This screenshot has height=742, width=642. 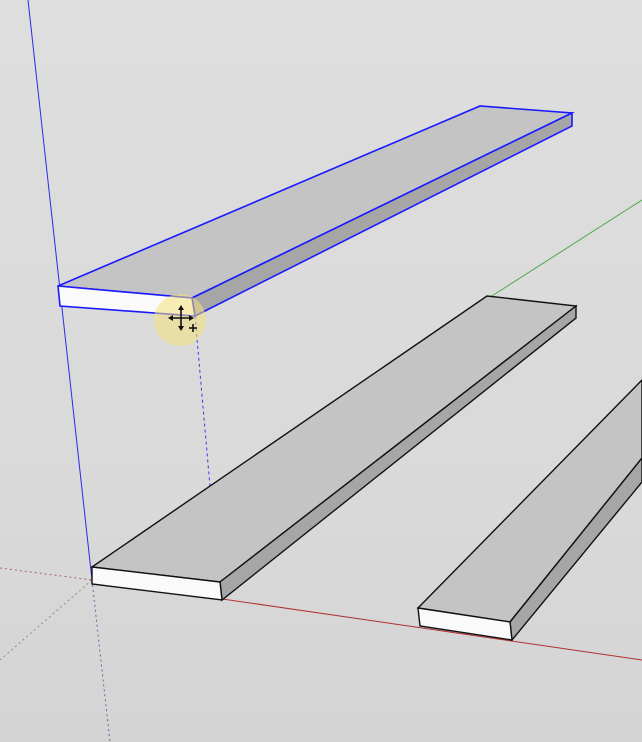 I want to click on board-right, so click(x=529, y=510).